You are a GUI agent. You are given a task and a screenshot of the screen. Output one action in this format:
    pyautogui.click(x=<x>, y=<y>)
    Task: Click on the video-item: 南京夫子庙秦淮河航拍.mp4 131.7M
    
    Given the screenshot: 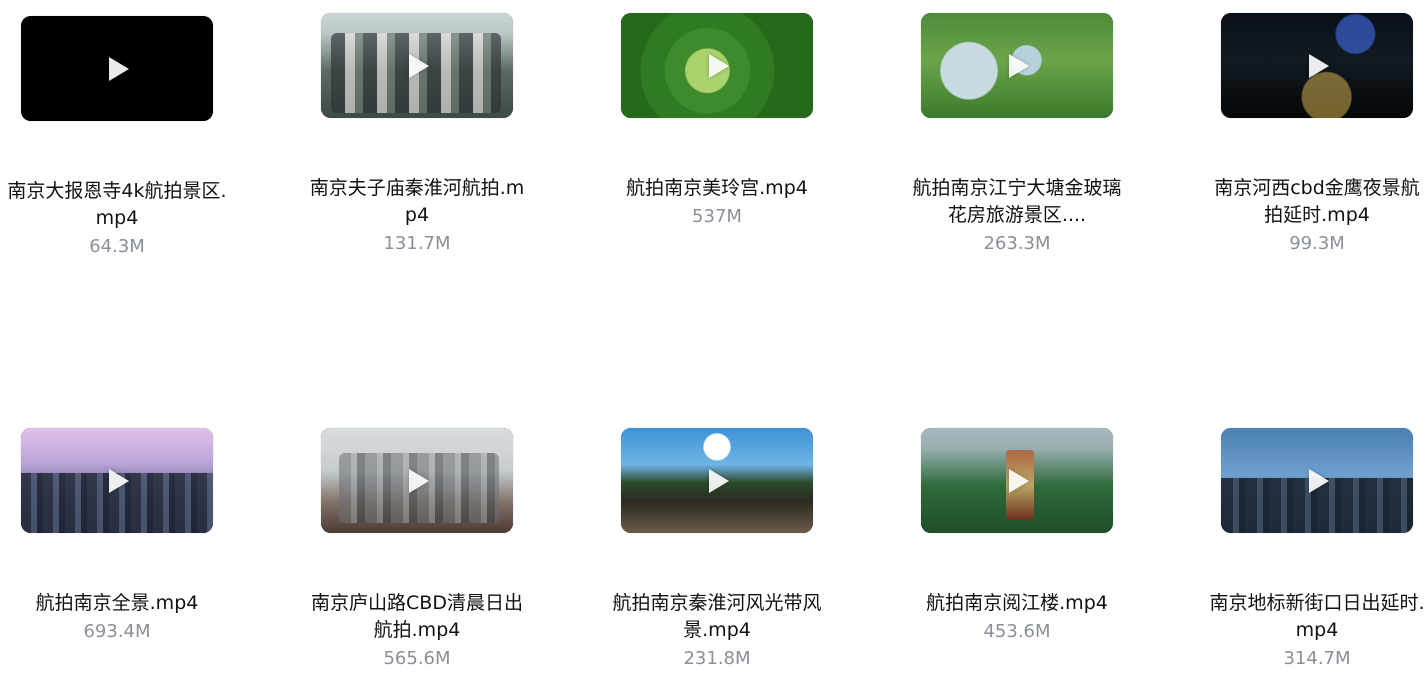 What is the action you would take?
    pyautogui.click(x=417, y=135)
    